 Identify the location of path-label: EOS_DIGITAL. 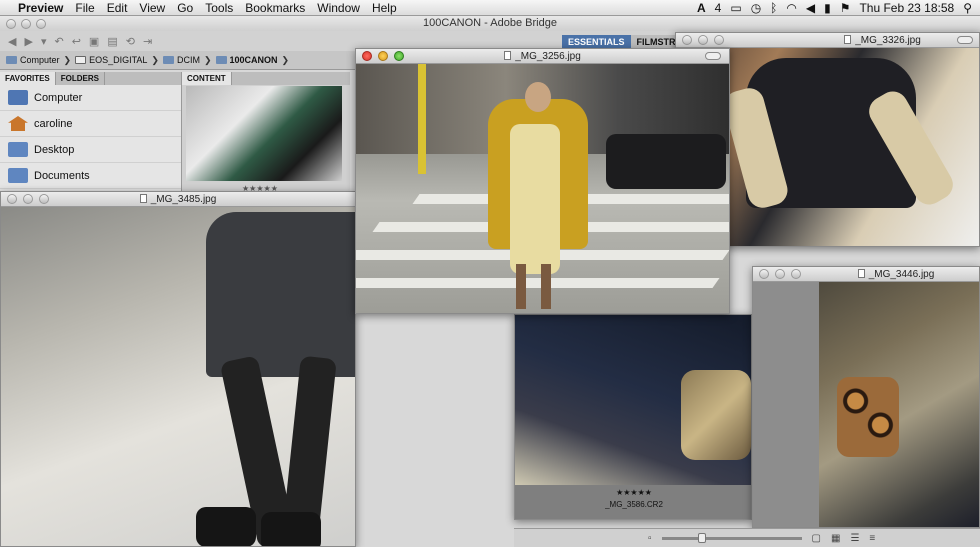
(118, 60).